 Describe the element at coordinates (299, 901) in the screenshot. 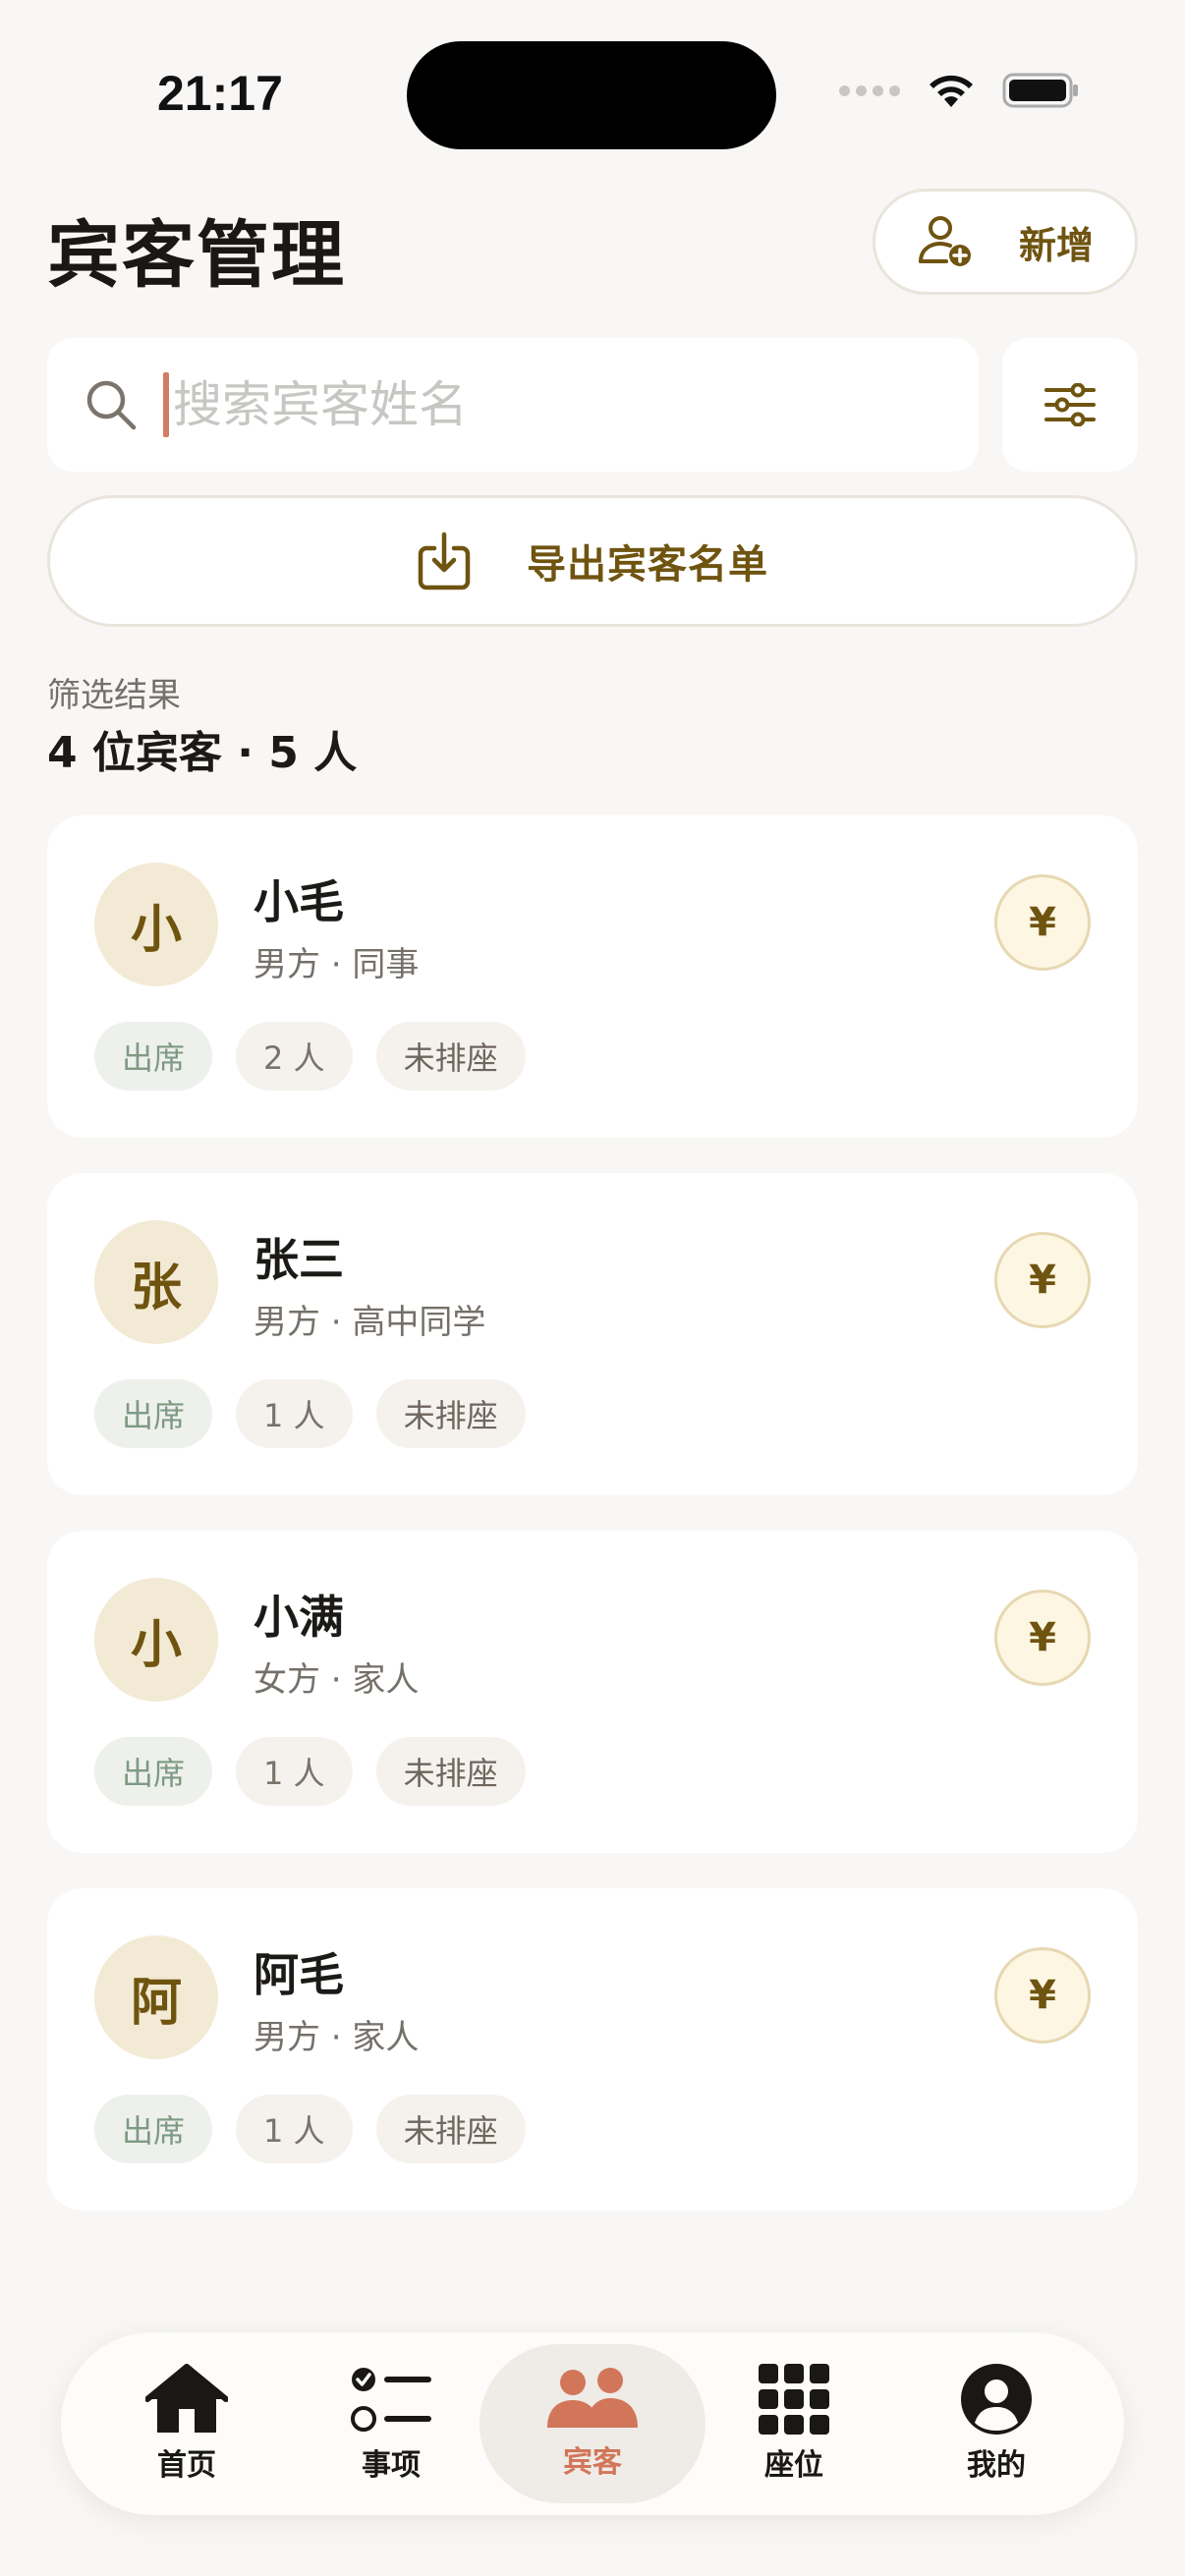

I see `guest-name: 小毛` at that location.